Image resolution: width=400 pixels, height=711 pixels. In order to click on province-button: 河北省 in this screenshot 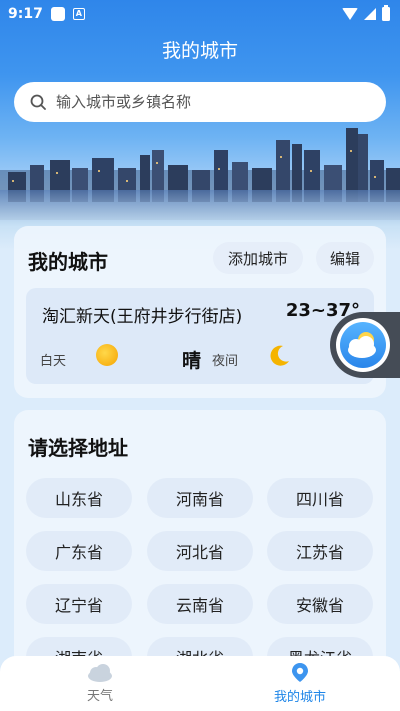, I will do `click(200, 551)`.